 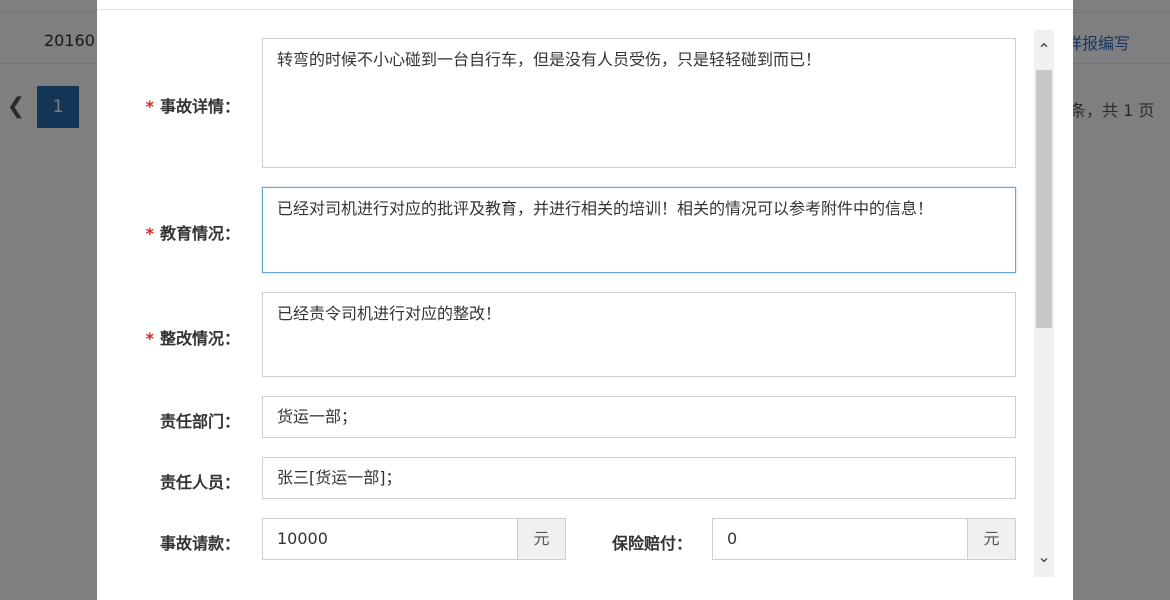 I want to click on accident-details-textarea: 转弯的时候不小心碰到一台自行车，但是没有人员受伤，只是轻轻碰到而已！, so click(x=639, y=103).